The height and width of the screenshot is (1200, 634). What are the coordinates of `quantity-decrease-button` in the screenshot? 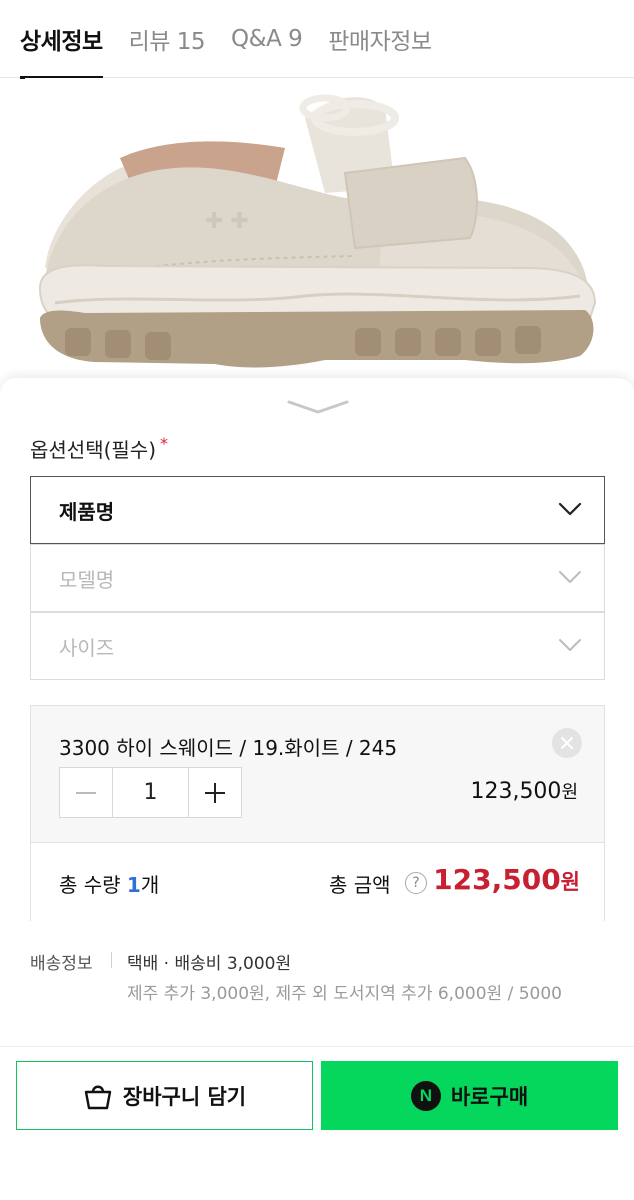 It's located at (86, 792).